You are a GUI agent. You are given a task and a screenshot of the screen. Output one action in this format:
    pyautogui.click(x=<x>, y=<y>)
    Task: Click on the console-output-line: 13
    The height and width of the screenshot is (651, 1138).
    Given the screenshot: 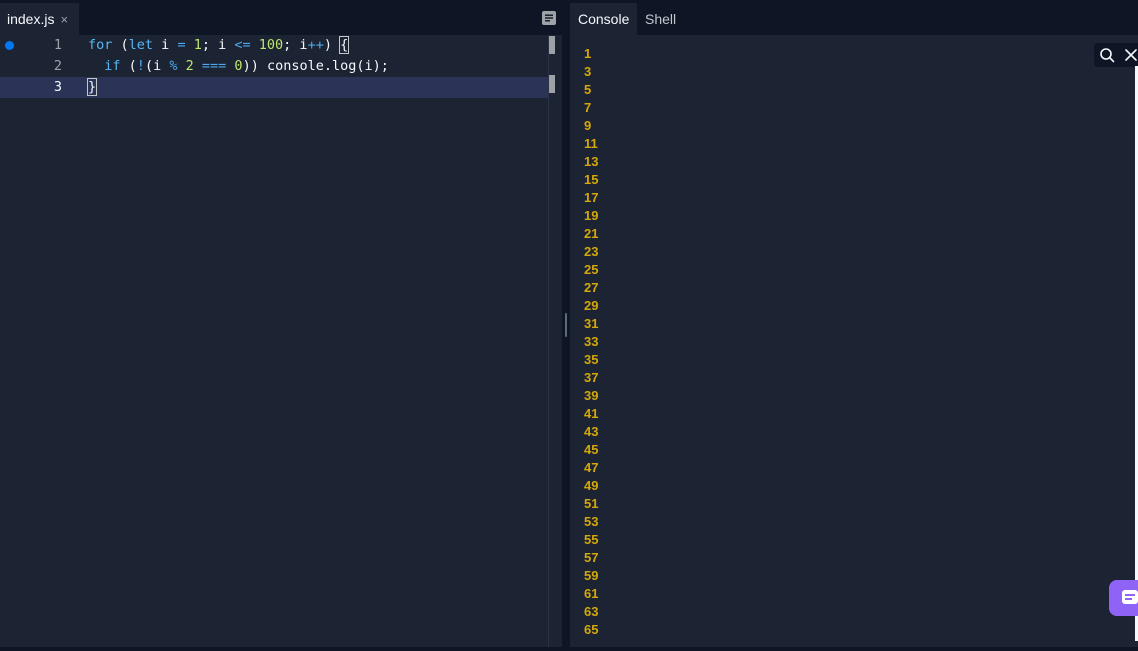 What is the action you would take?
    pyautogui.click(x=591, y=161)
    